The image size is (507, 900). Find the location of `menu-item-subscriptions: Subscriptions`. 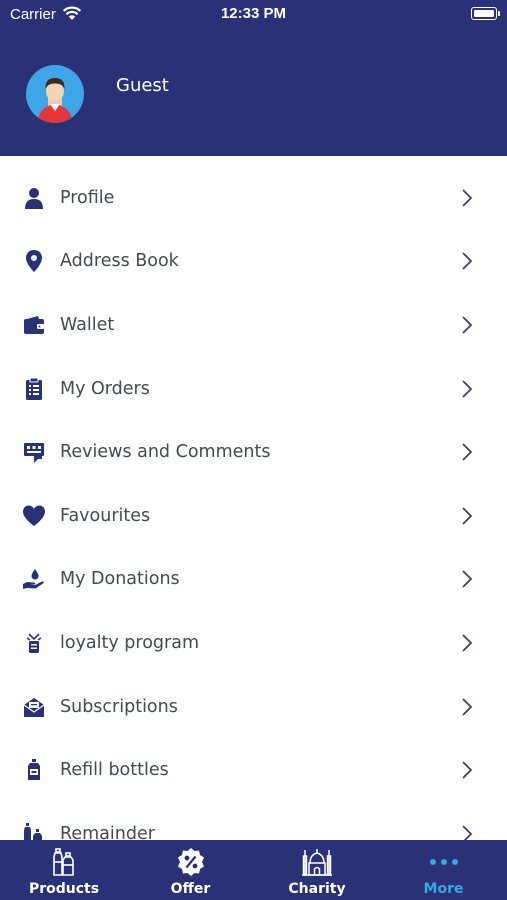

menu-item-subscriptions: Subscriptions is located at coordinates (253, 707).